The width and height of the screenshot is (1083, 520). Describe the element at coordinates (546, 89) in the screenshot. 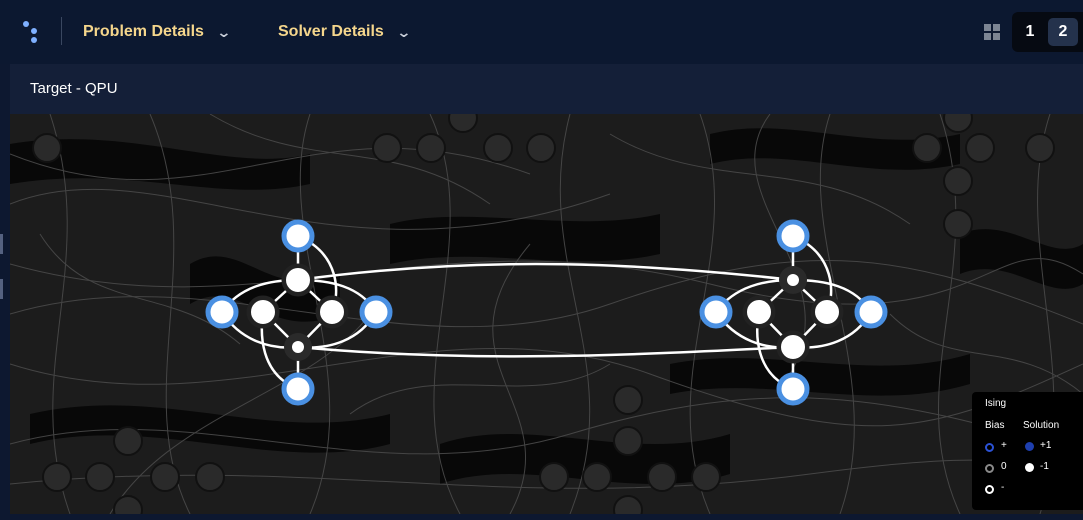

I see `panel-header: Target - QPU` at that location.